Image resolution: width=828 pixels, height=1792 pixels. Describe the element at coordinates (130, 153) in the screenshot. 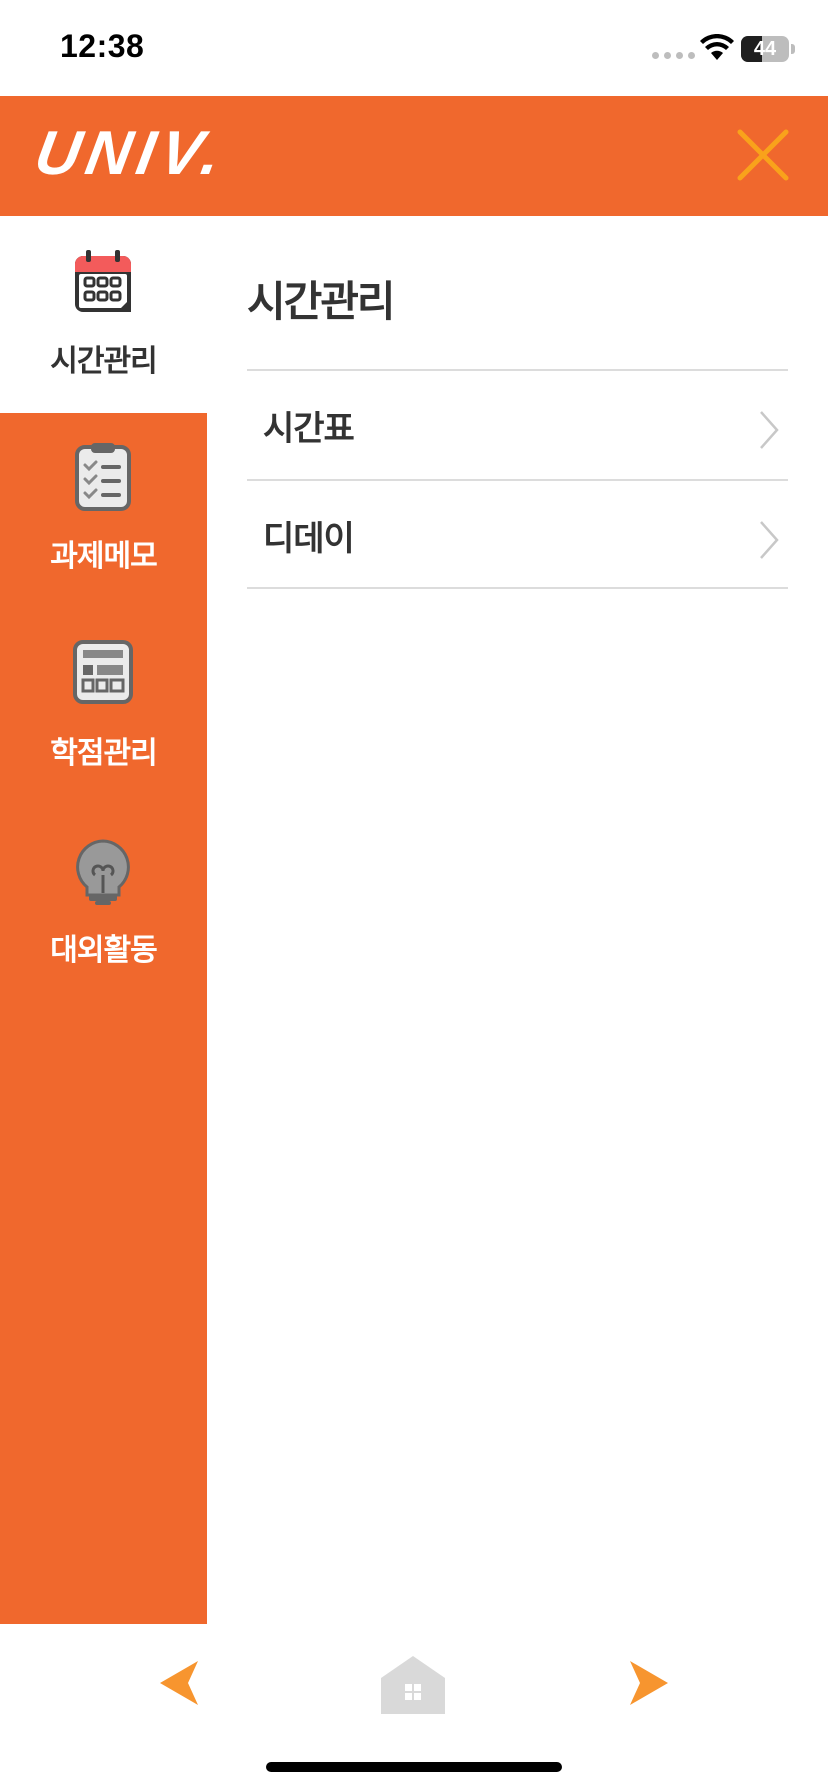

I see `app-logo: UNIV.` at that location.